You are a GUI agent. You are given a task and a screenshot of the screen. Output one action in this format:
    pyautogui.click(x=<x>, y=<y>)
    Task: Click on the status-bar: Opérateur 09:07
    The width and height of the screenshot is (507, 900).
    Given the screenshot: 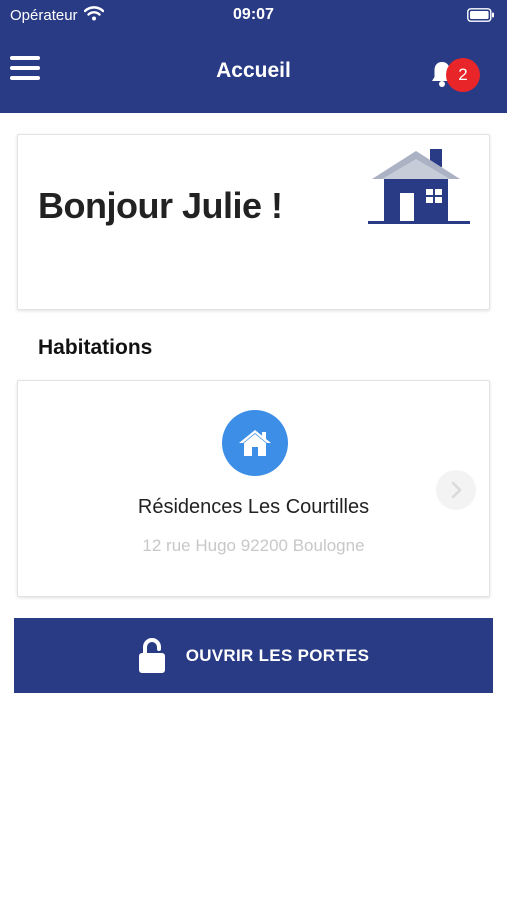 What is the action you would take?
    pyautogui.click(x=253, y=17)
    